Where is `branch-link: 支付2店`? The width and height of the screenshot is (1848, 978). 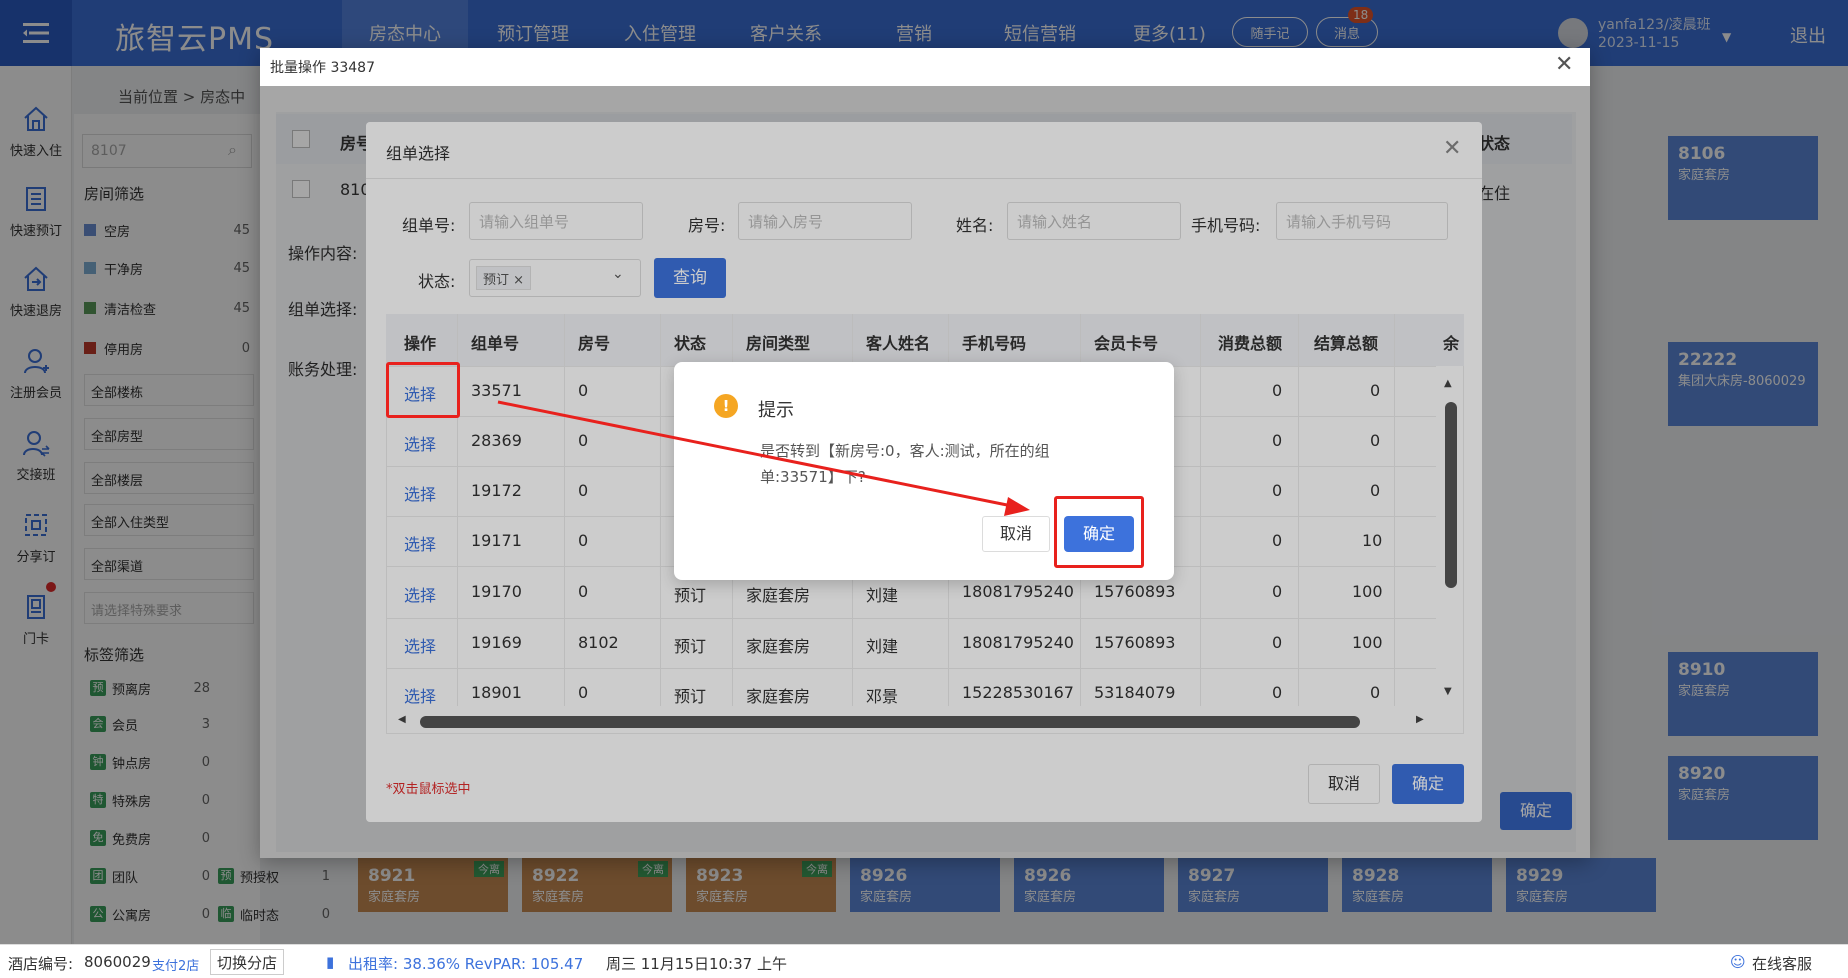 branch-link: 支付2店 is located at coordinates (175, 964).